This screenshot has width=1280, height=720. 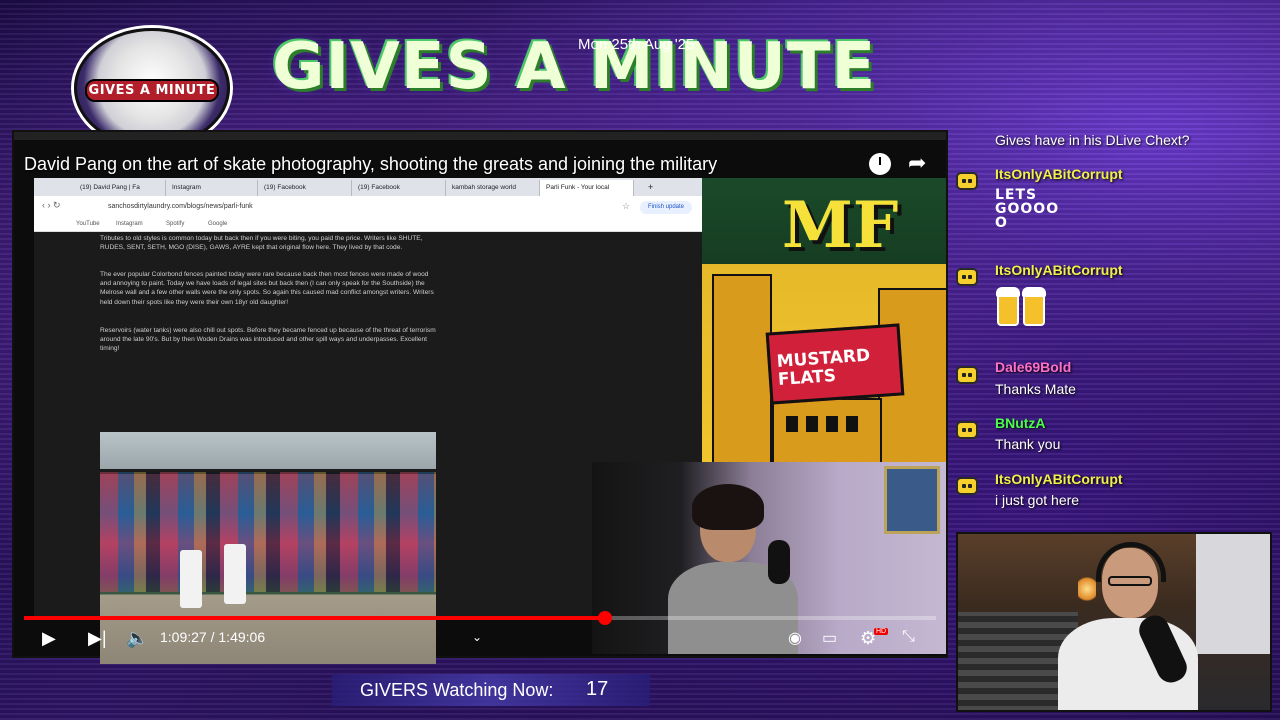 What do you see at coordinates (604, 618) in the screenshot?
I see `progress-scrubber` at bounding box center [604, 618].